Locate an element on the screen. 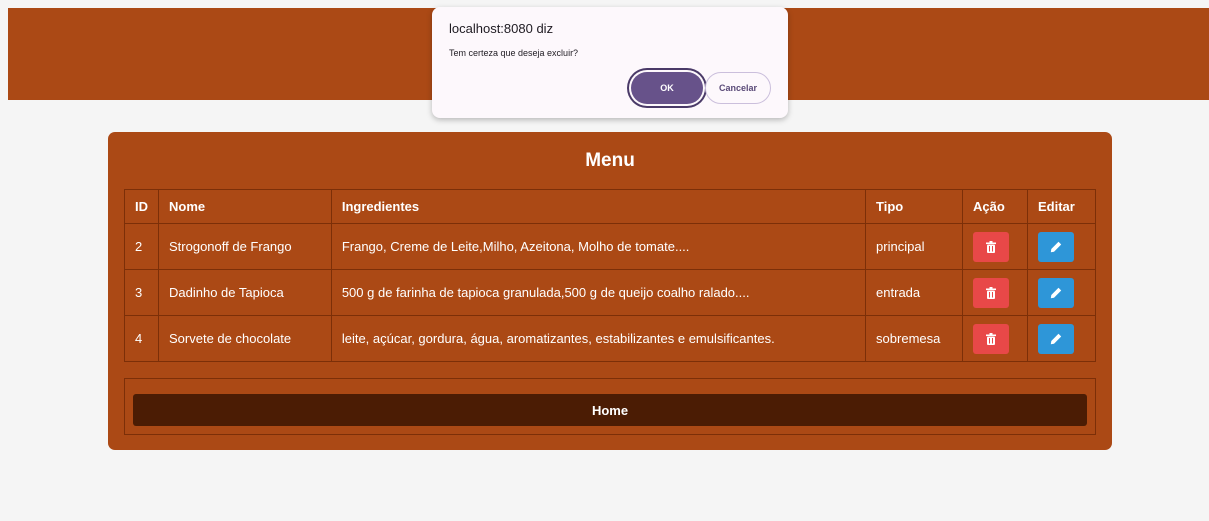  column-header-nome: Nome is located at coordinates (245, 206).